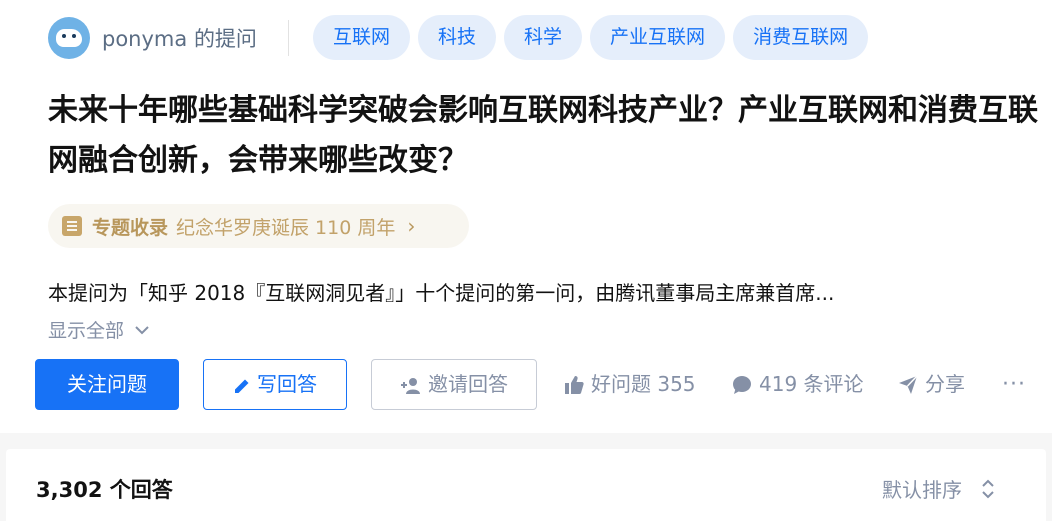 The image size is (1052, 521). What do you see at coordinates (658, 37) in the screenshot?
I see `topic-tag: 产业互联网` at bounding box center [658, 37].